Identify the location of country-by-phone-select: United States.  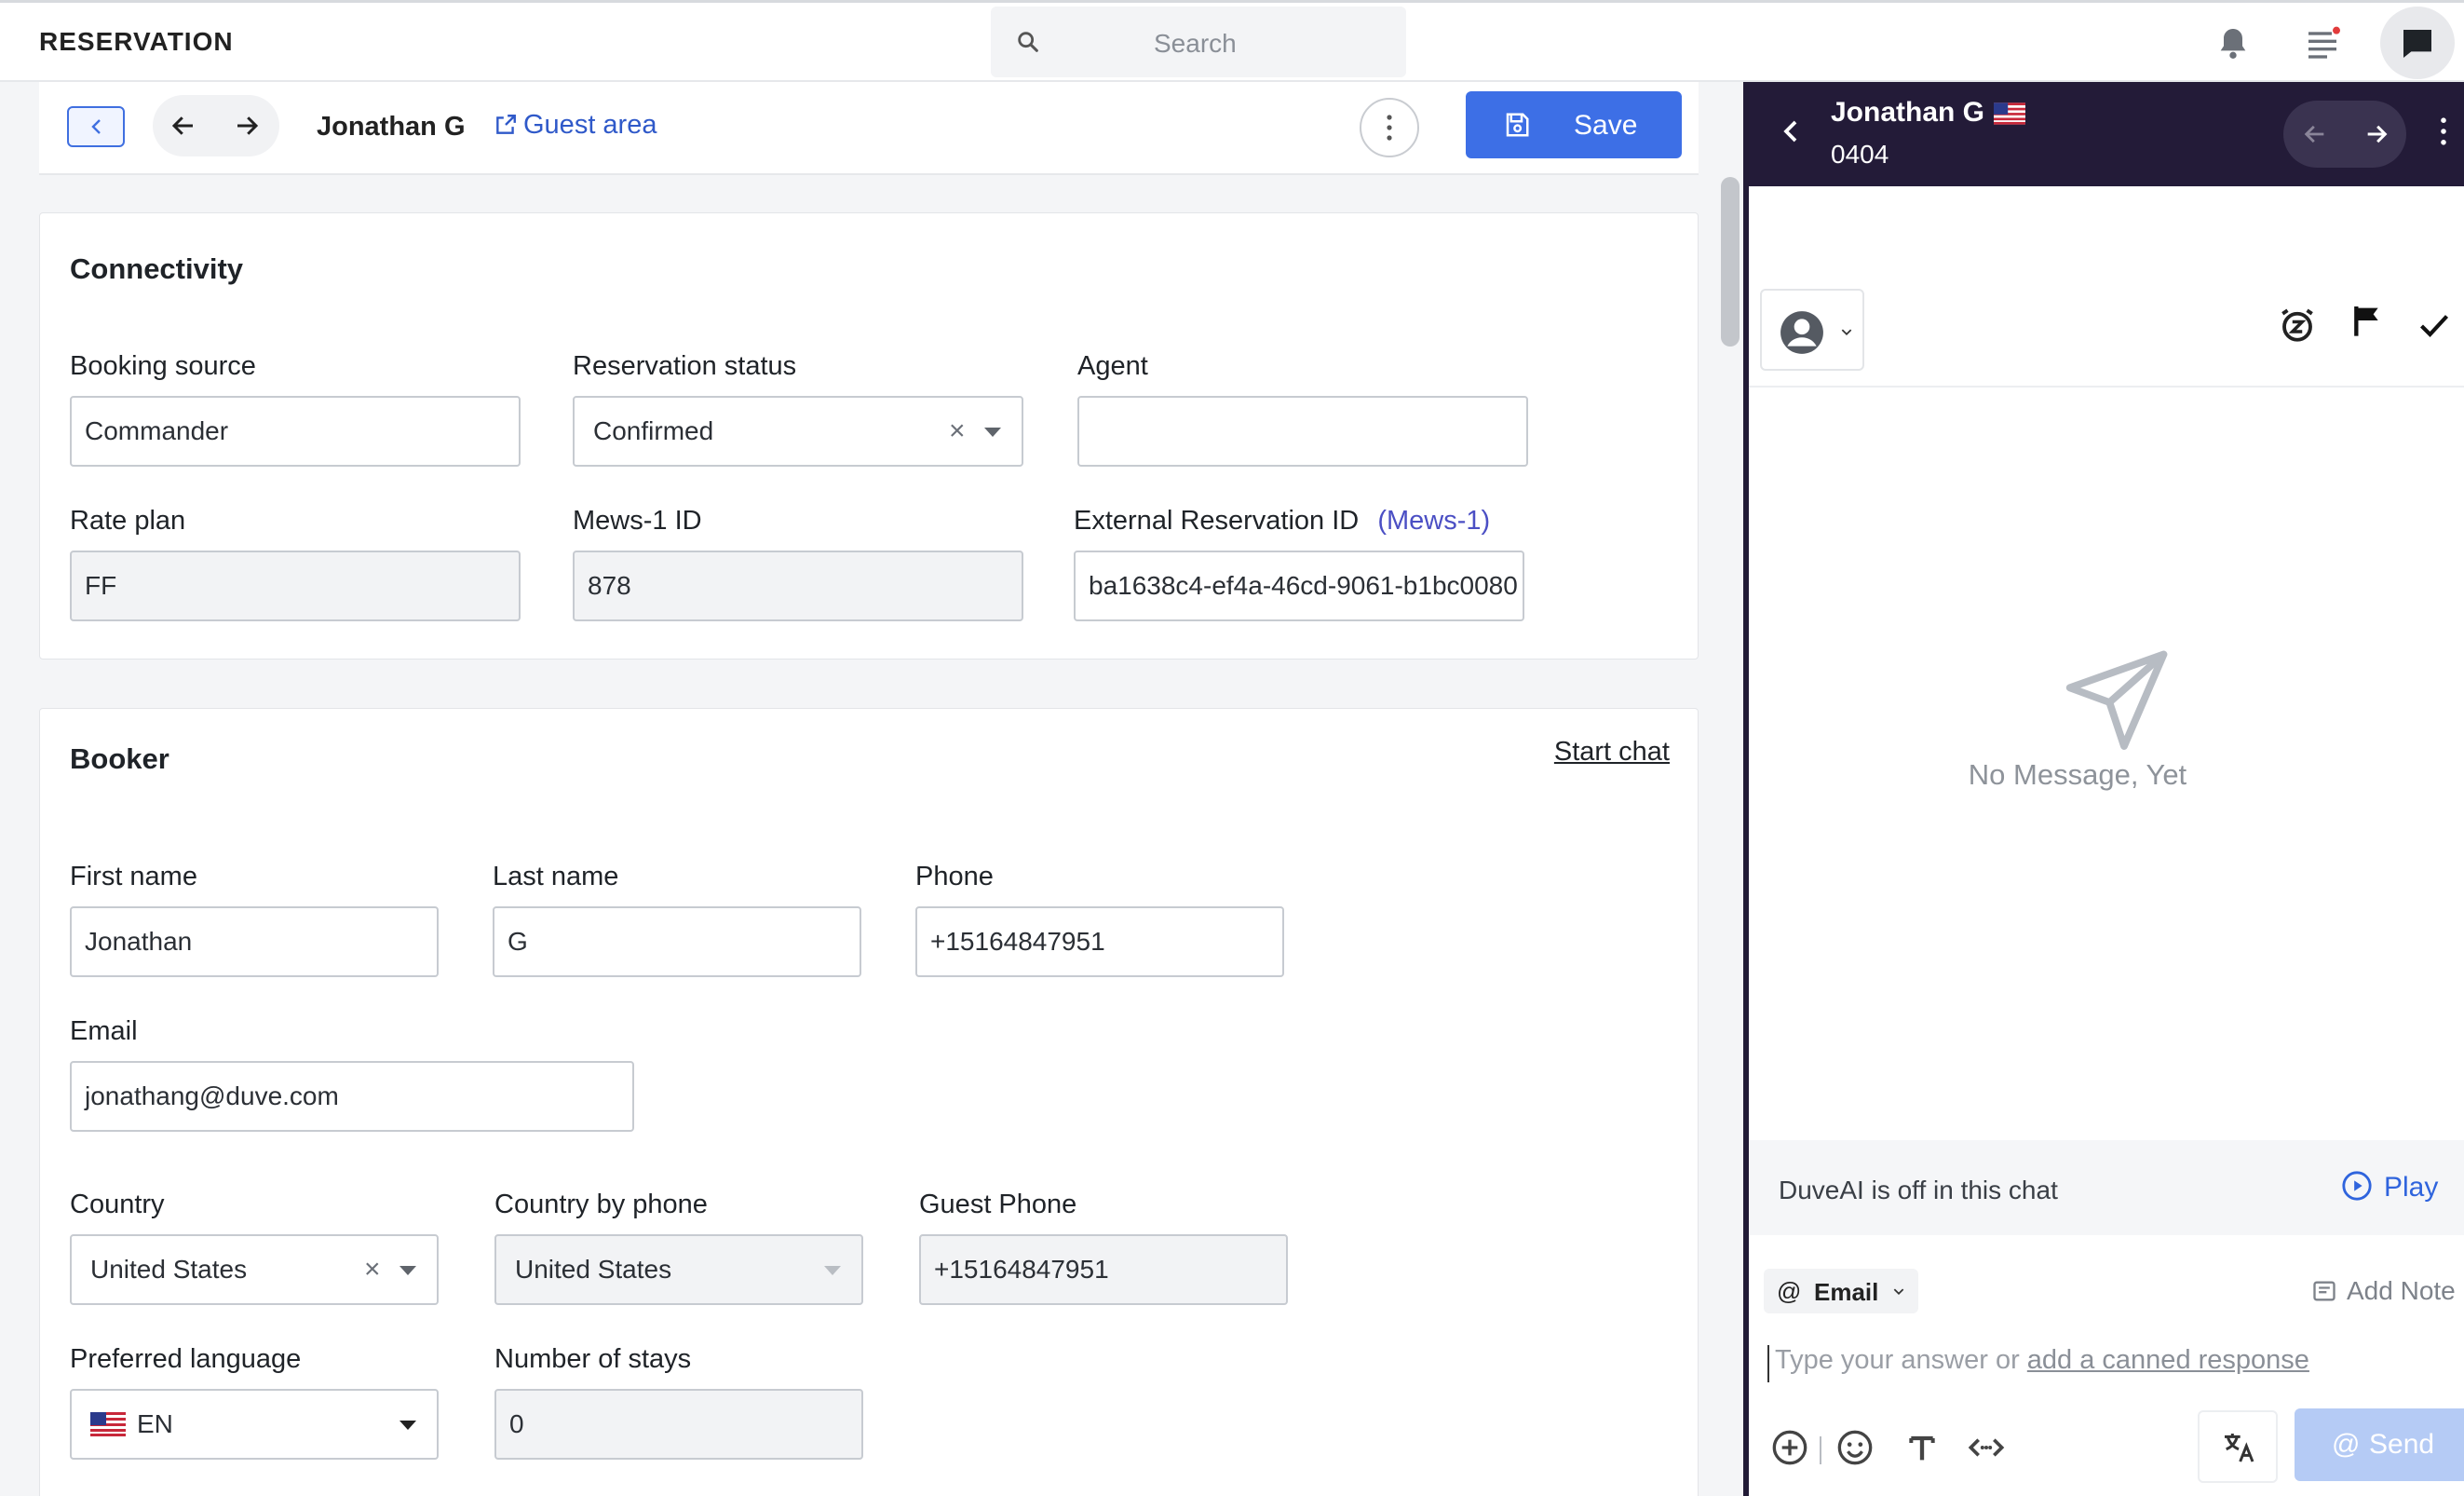
(678, 1269).